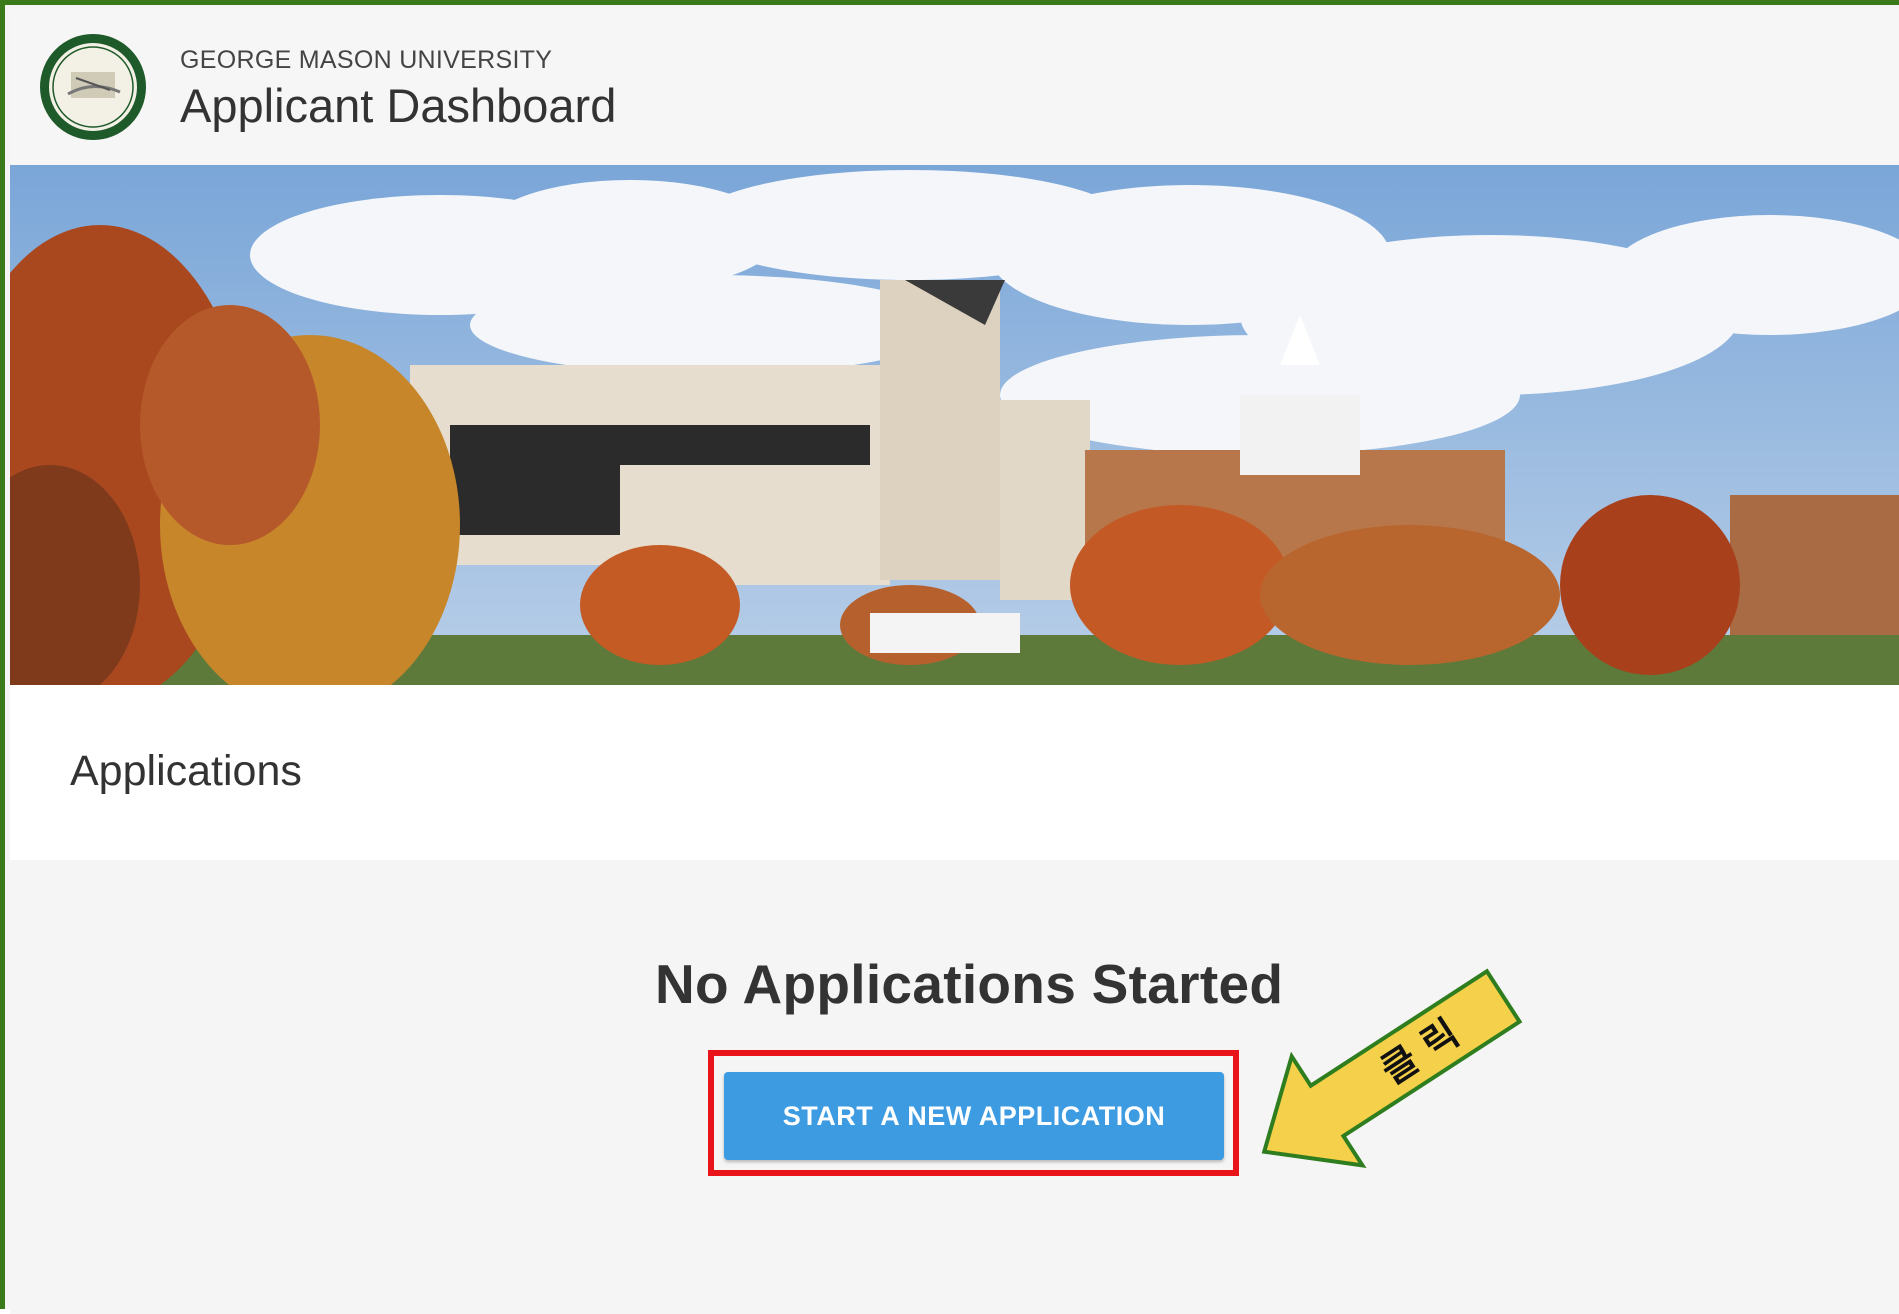 This screenshot has height=1314, width=1899. What do you see at coordinates (1392, 1068) in the screenshot?
I see `click-arrow-annotation: 클 릭` at bounding box center [1392, 1068].